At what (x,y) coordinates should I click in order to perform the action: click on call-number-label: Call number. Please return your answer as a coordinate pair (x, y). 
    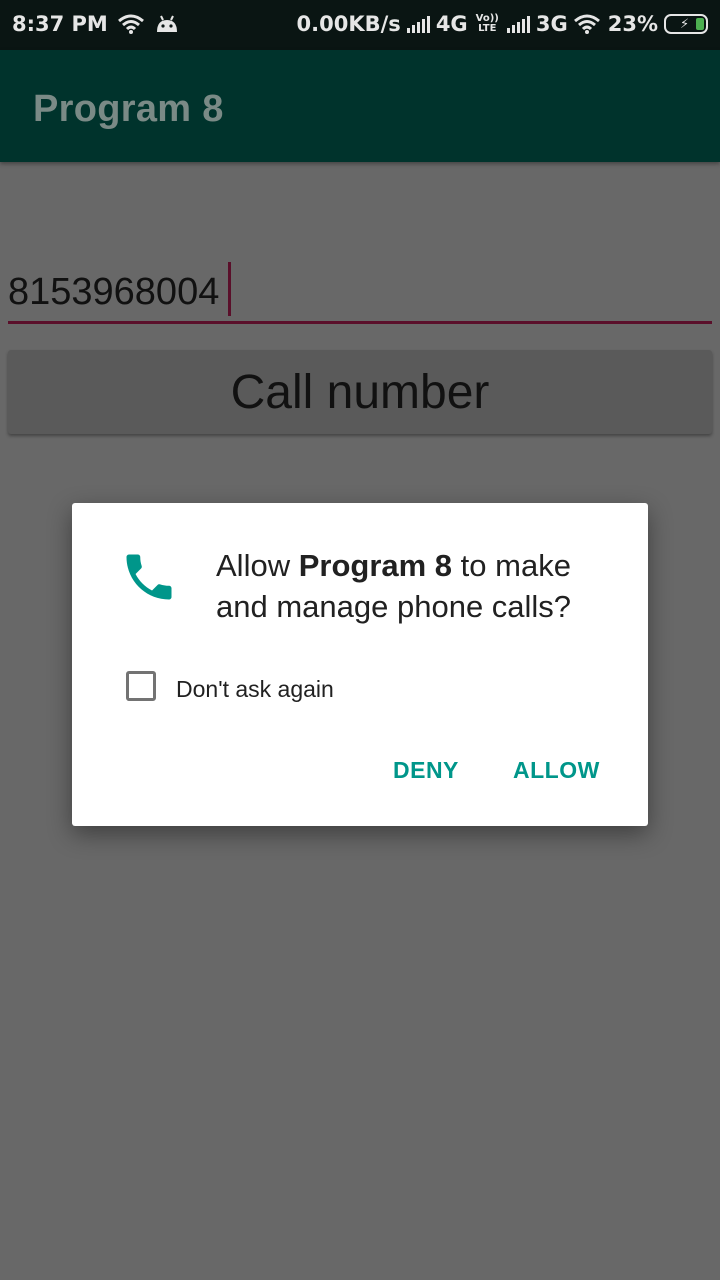
    Looking at the image, I should click on (360, 392).